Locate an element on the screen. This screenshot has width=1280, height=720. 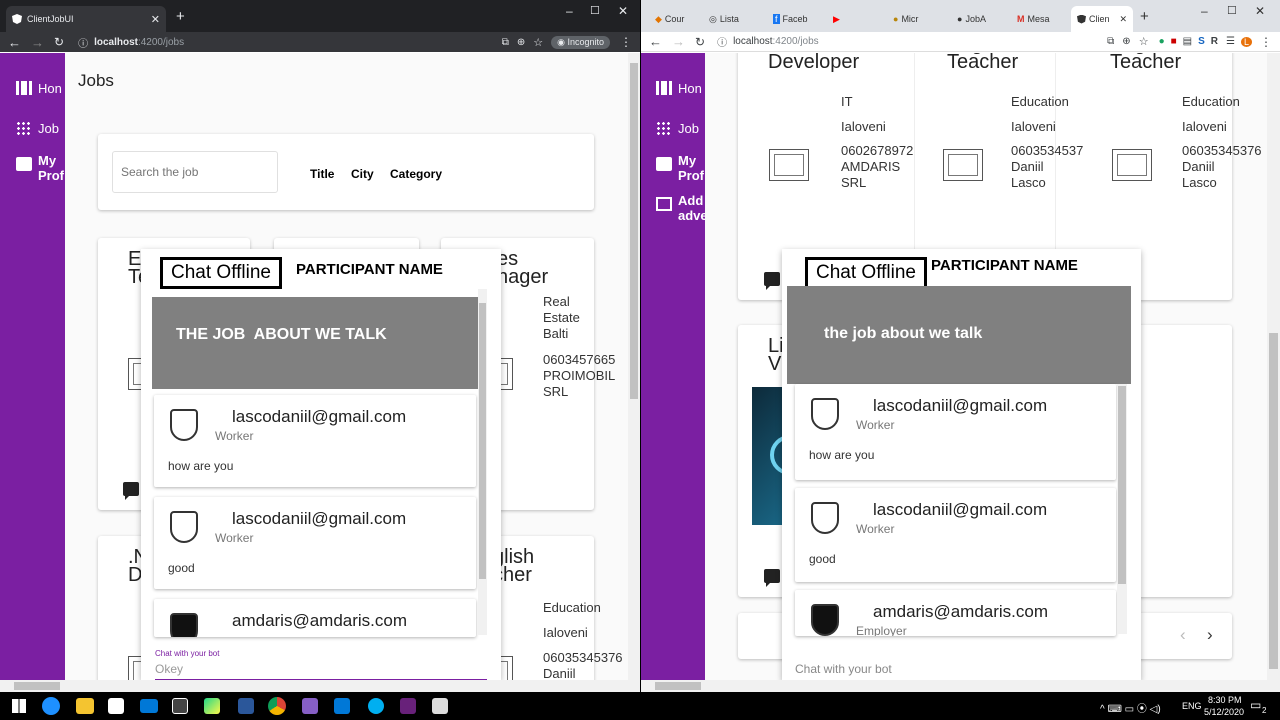
extension-icon: R is located at coordinates (1214, 41).